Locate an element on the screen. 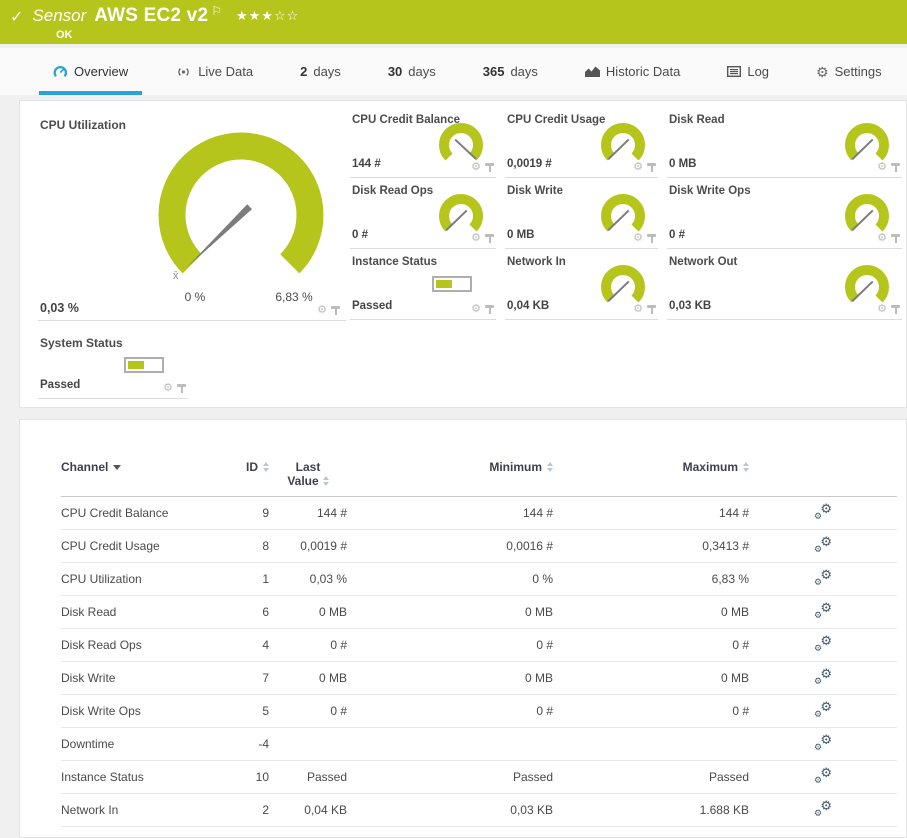  gauge-max-label: 6,83 % is located at coordinates (294, 297).